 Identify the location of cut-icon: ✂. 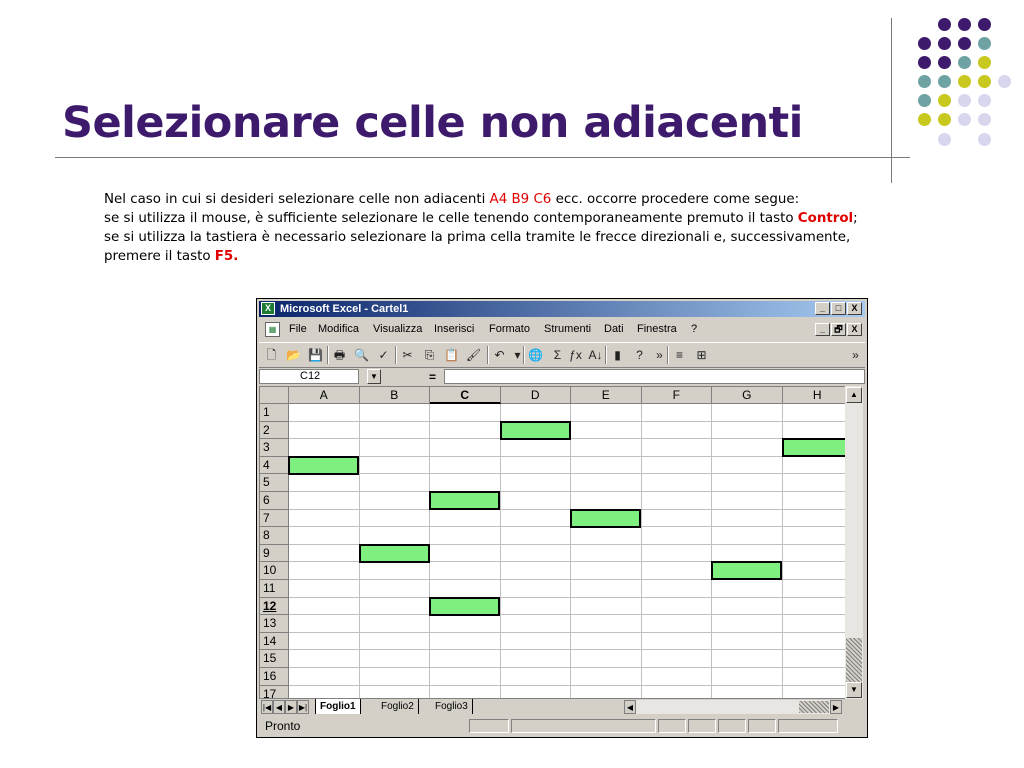
(407, 355).